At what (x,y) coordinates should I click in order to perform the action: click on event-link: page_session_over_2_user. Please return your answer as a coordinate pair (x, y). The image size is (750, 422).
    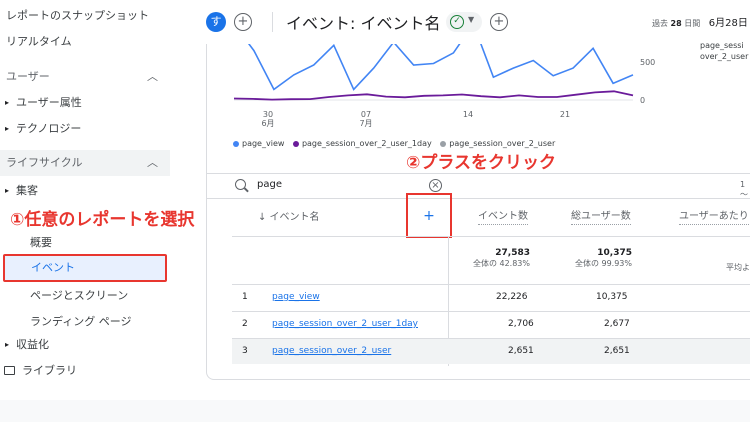
    Looking at the image, I should click on (331, 351).